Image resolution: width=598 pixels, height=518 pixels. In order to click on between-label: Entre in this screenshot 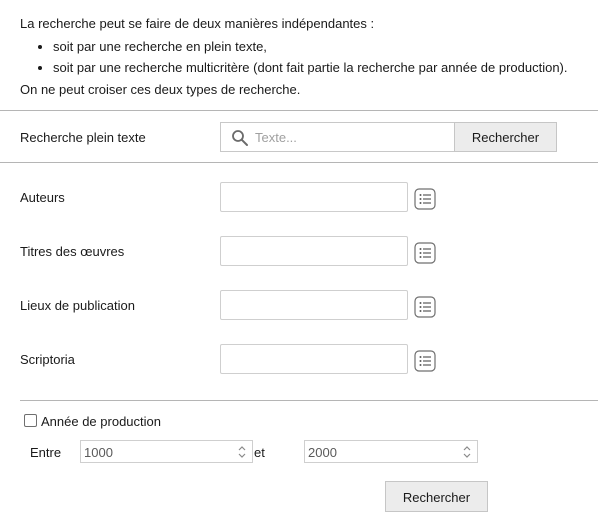, I will do `click(46, 452)`.